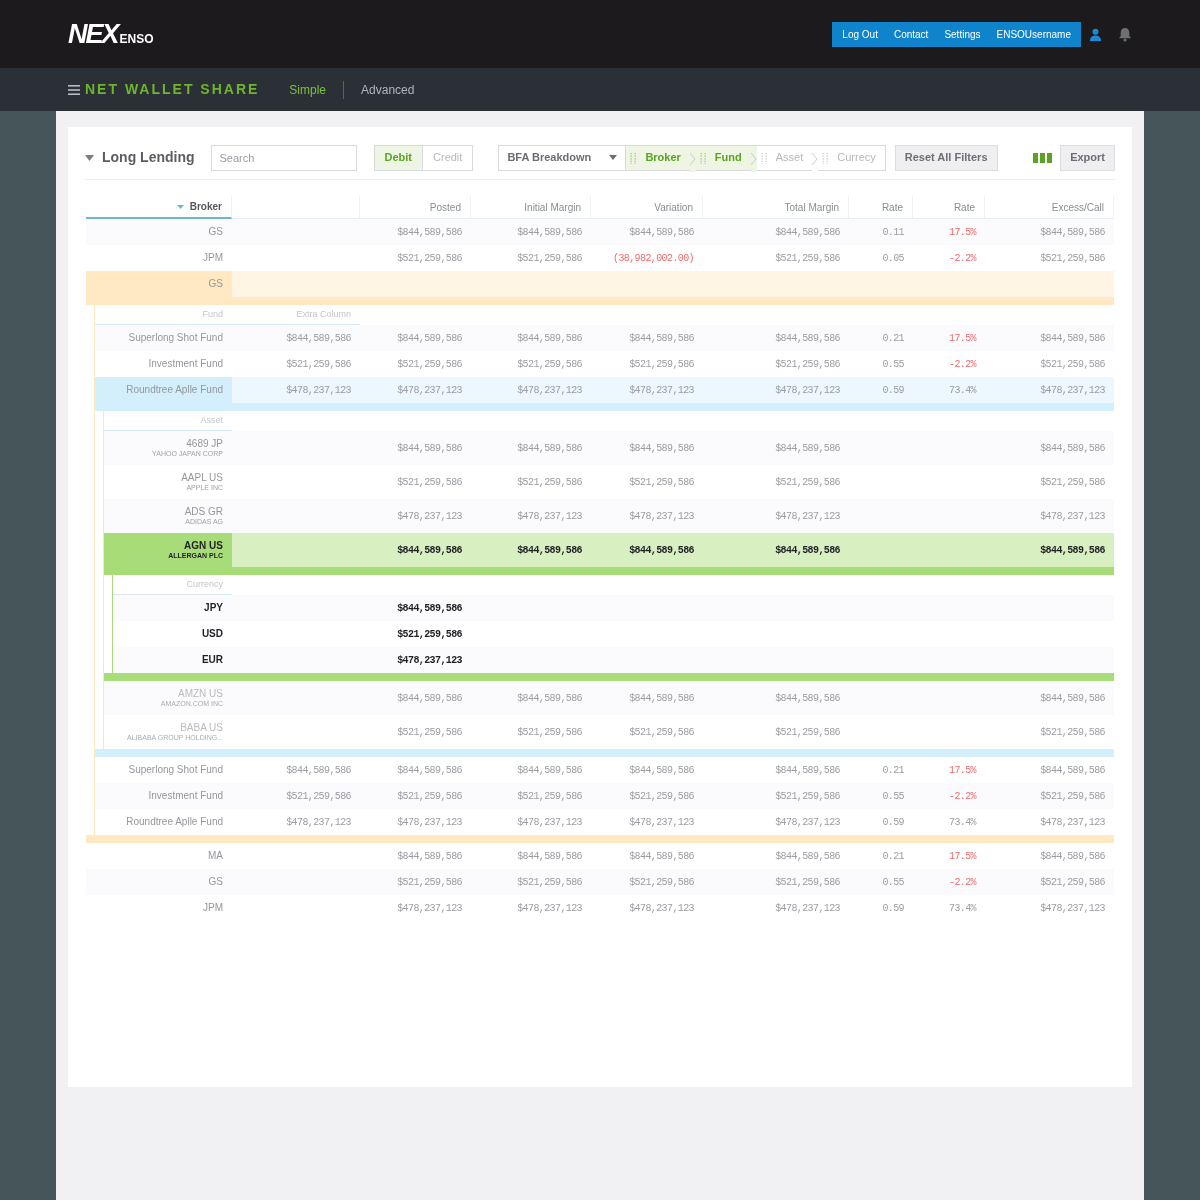  I want to click on row-label: EUR, so click(212, 660).